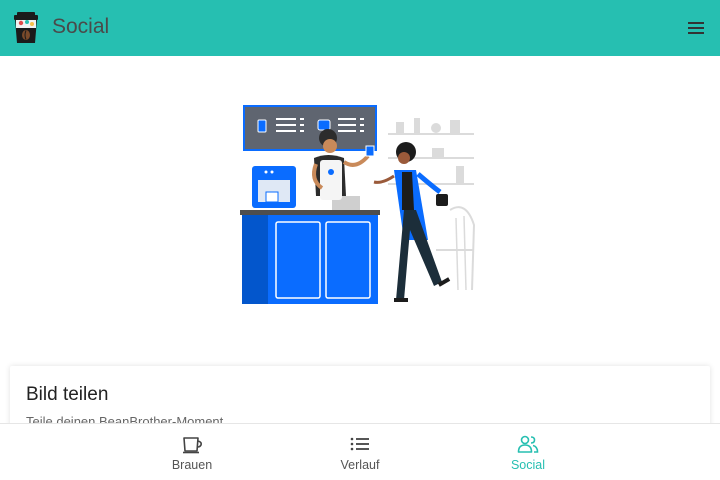  What do you see at coordinates (360, 28) in the screenshot?
I see `app-header: Social` at bounding box center [360, 28].